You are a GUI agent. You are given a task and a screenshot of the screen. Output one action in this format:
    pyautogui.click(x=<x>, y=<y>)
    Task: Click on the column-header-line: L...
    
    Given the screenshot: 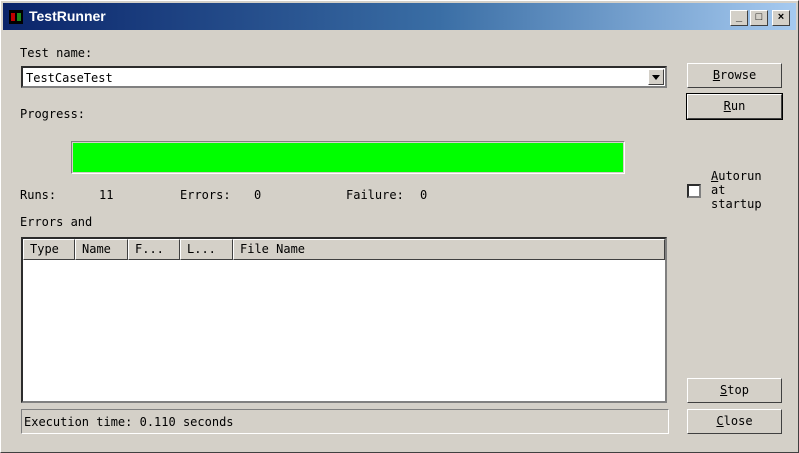 What is the action you would take?
    pyautogui.click(x=206, y=249)
    